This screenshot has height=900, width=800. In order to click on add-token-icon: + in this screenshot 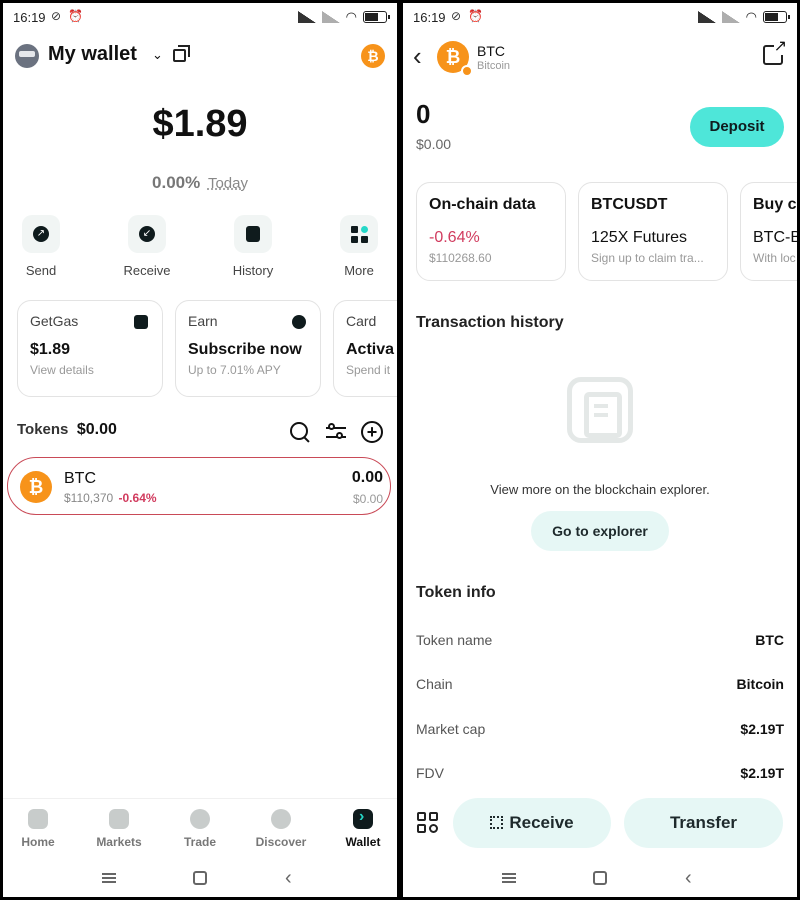, I will do `click(372, 432)`.